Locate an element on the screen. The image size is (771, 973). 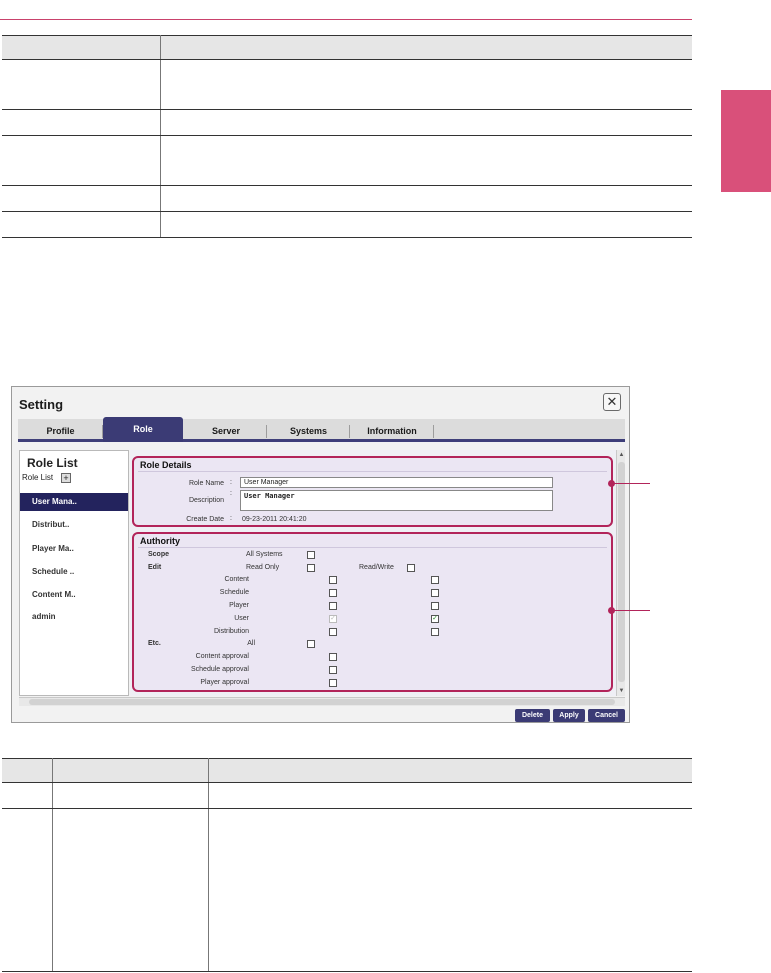
chapter-side-tab is located at coordinates (746, 141).